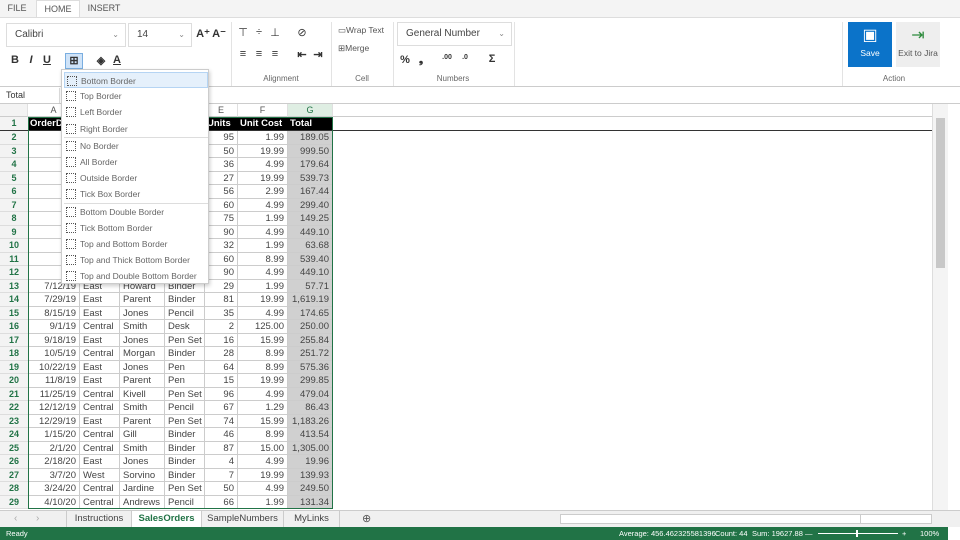 The height and width of the screenshot is (540, 960). I want to click on zoom-slider-handle, so click(857, 533).